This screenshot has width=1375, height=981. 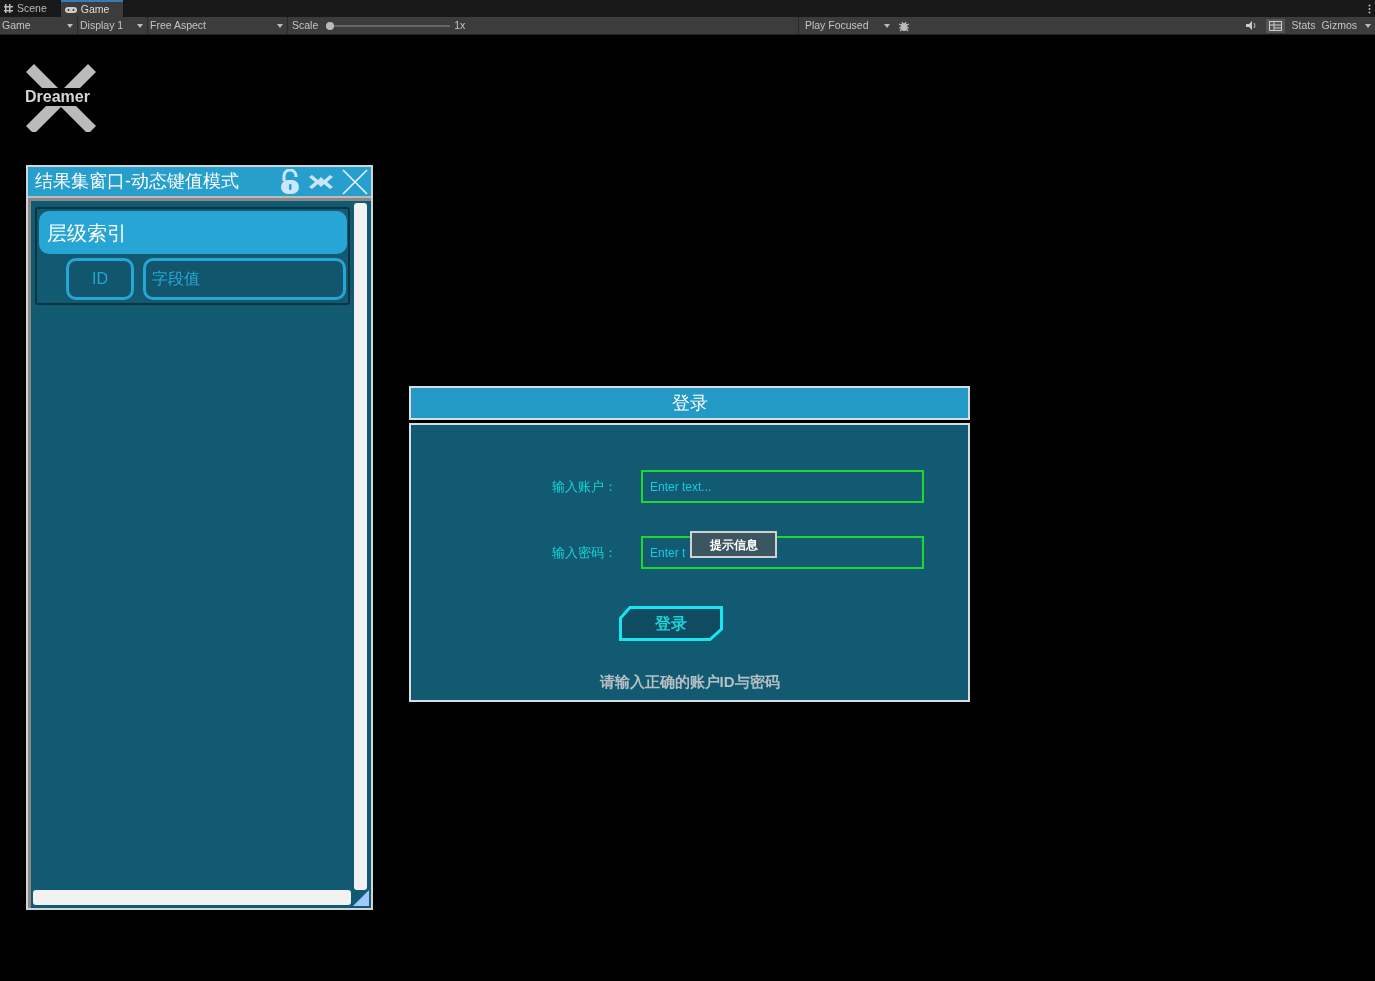 I want to click on vertical-scrollbar, so click(x=360, y=546).